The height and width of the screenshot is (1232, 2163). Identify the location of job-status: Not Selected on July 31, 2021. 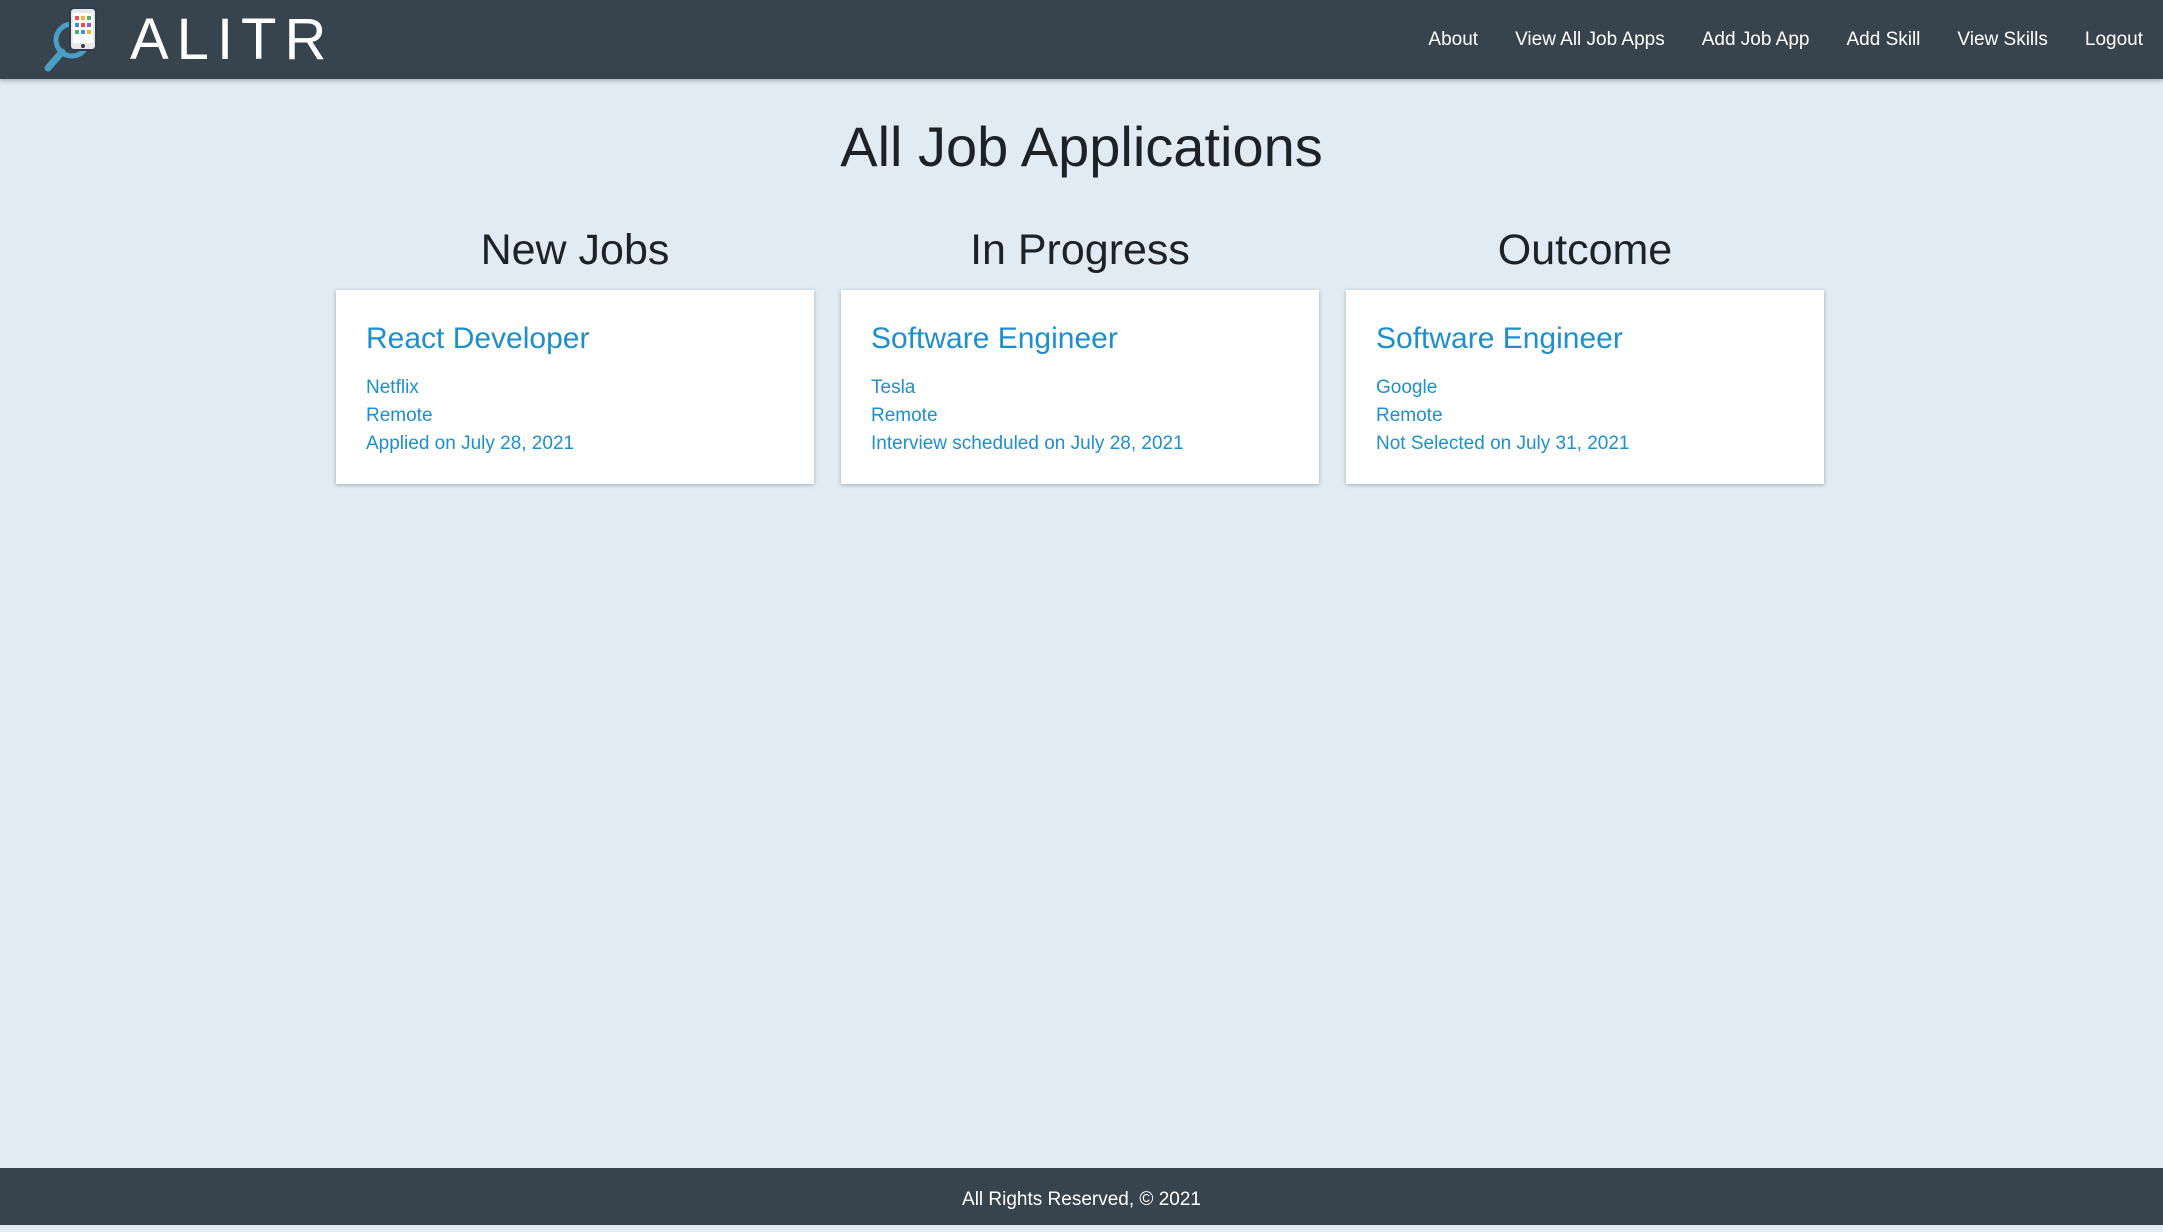
(1503, 443).